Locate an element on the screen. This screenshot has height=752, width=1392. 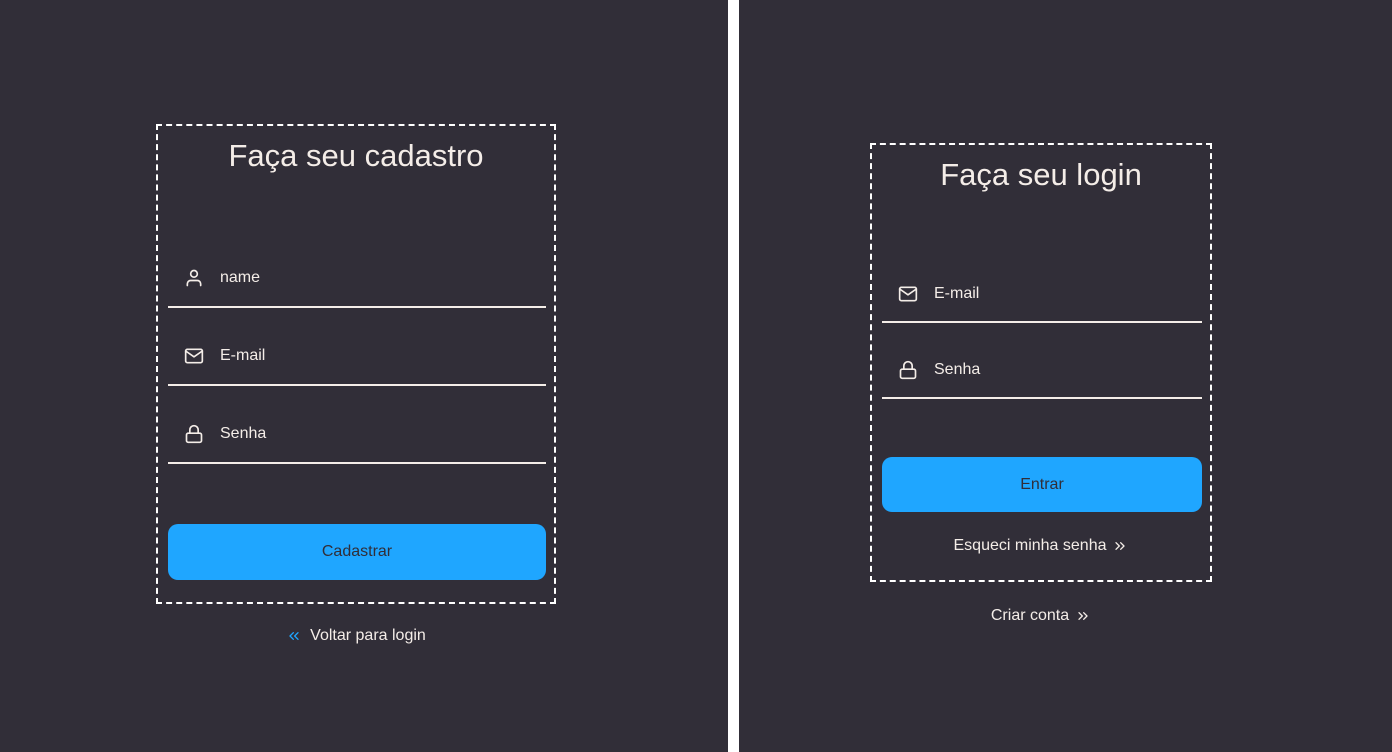
forgot-password-link: Esqueci minha senha is located at coordinates (1041, 546).